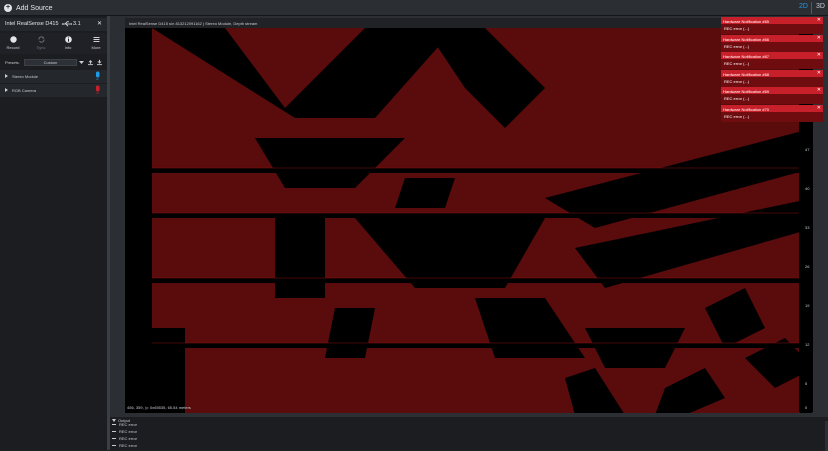 The image size is (828, 451). I want to click on upload-icon, so click(90, 62).